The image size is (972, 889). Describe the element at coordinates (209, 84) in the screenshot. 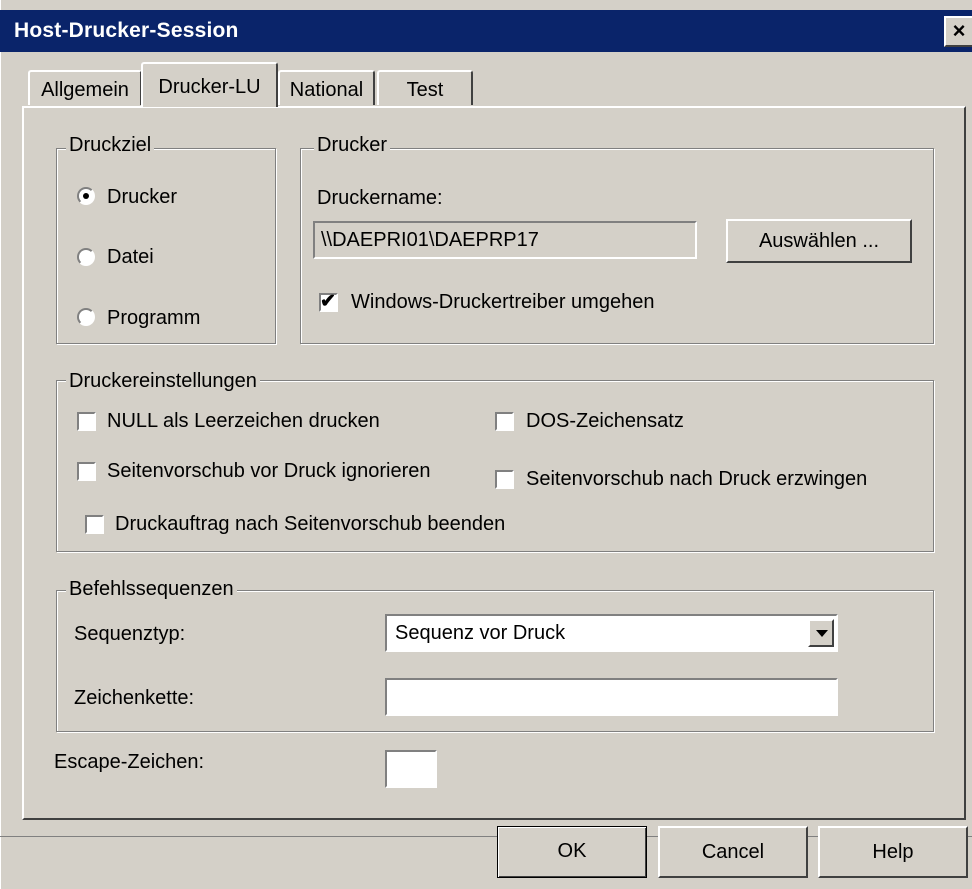

I see `tab-drucker-lu: Drucker-LU` at that location.